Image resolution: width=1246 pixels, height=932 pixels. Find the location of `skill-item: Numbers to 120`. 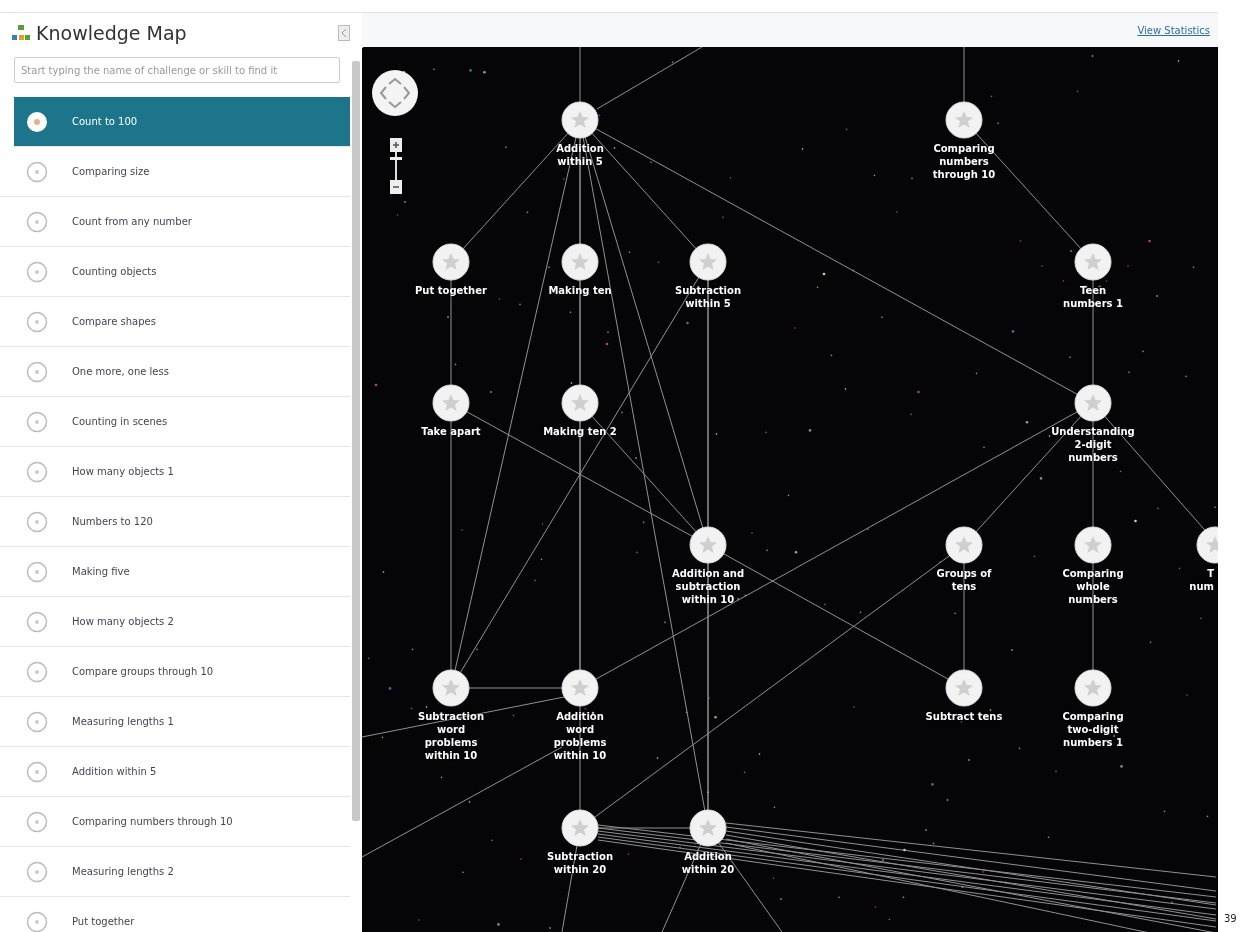

skill-item: Numbers to 120 is located at coordinates (175, 522).